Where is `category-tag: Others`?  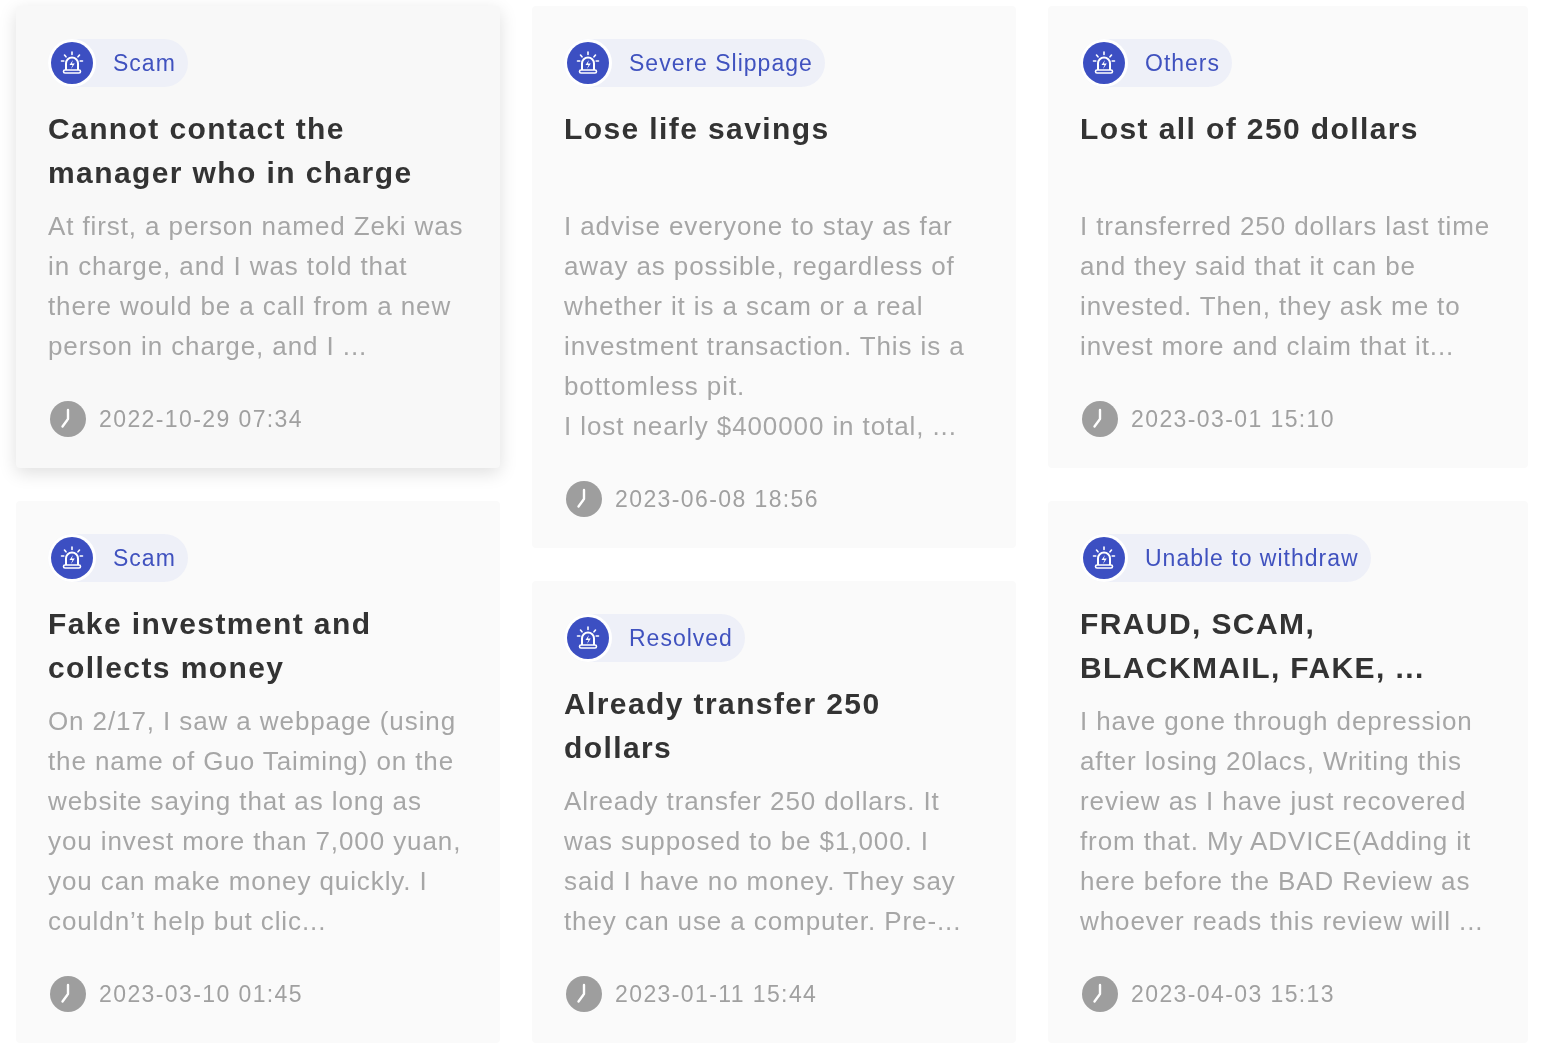
category-tag: Others is located at coordinates (1156, 63).